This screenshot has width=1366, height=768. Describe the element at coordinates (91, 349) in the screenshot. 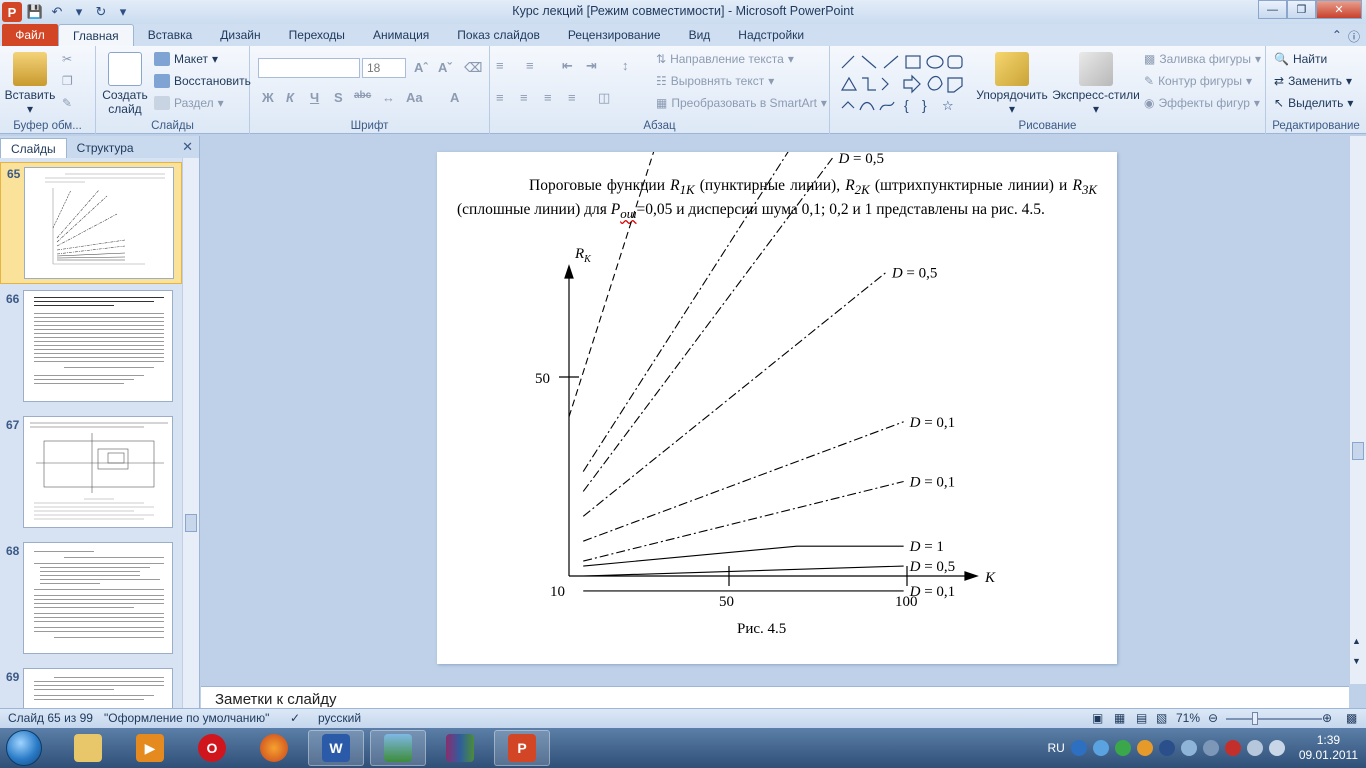

I see `slide-thumbnail: 66` at that location.